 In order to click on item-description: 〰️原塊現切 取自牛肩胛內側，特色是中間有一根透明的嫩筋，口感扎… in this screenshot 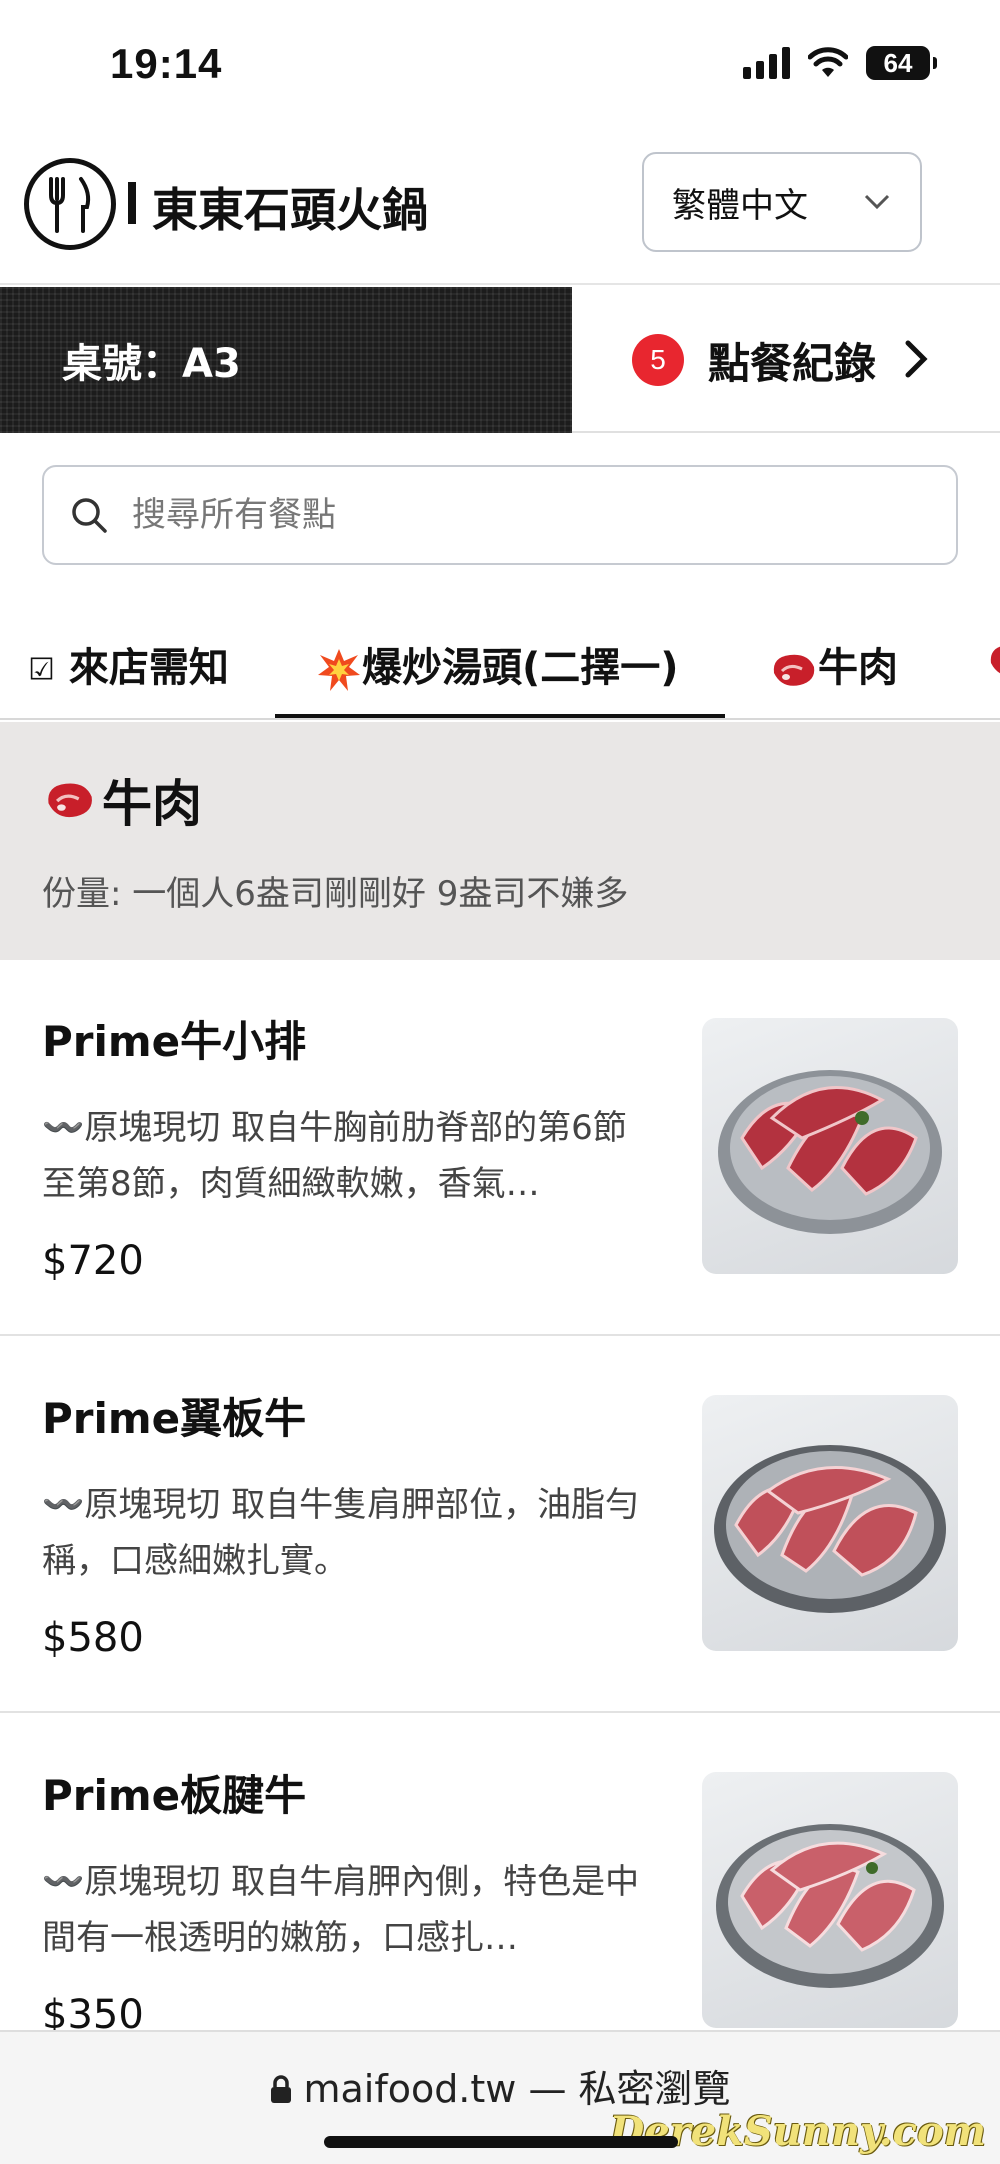, I will do `click(341, 1910)`.